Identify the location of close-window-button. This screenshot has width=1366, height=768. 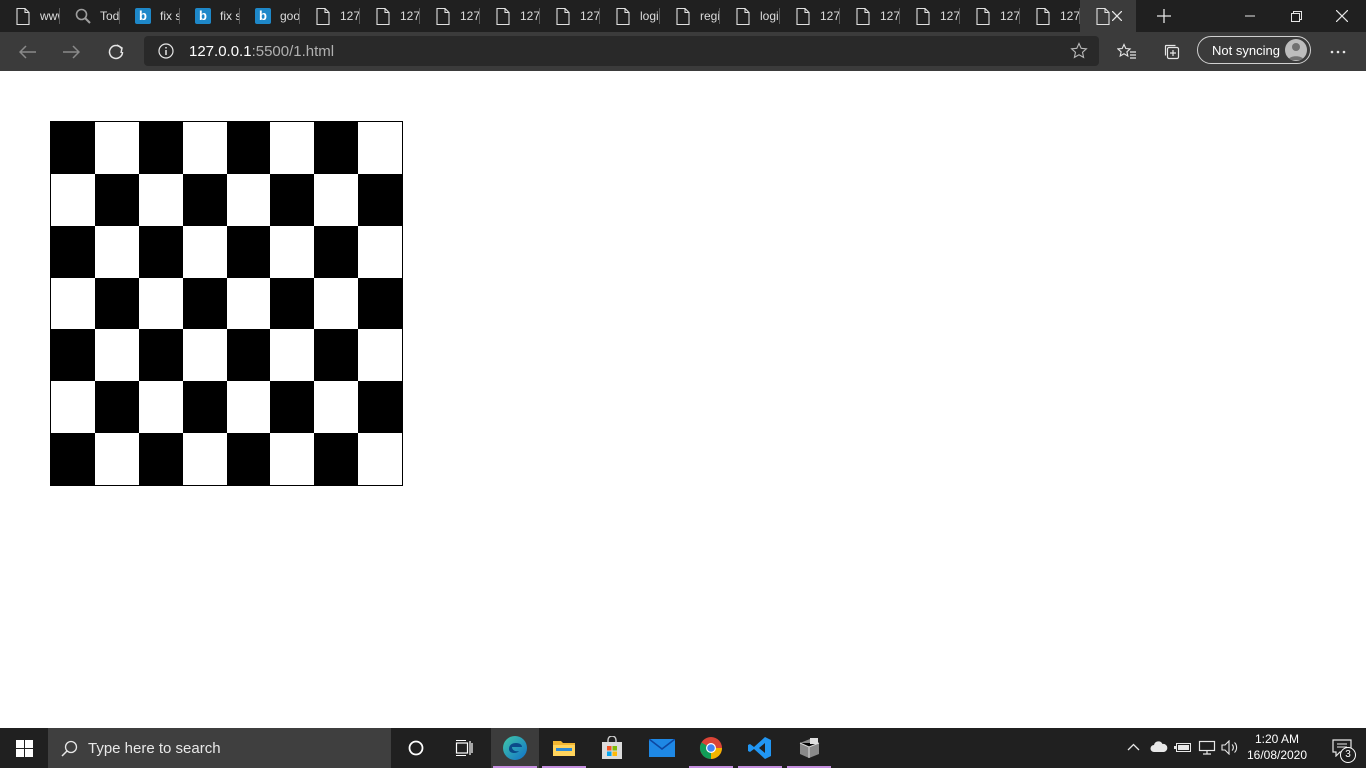
(1342, 16).